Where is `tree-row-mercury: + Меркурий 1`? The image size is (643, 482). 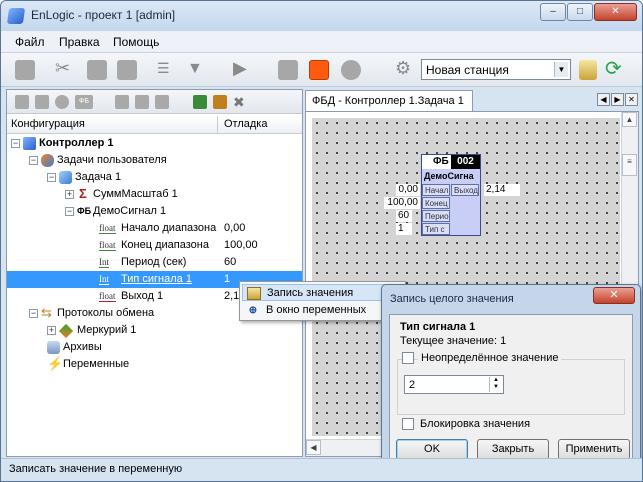
tree-row-mercury: + Меркурий 1 is located at coordinates (154, 330).